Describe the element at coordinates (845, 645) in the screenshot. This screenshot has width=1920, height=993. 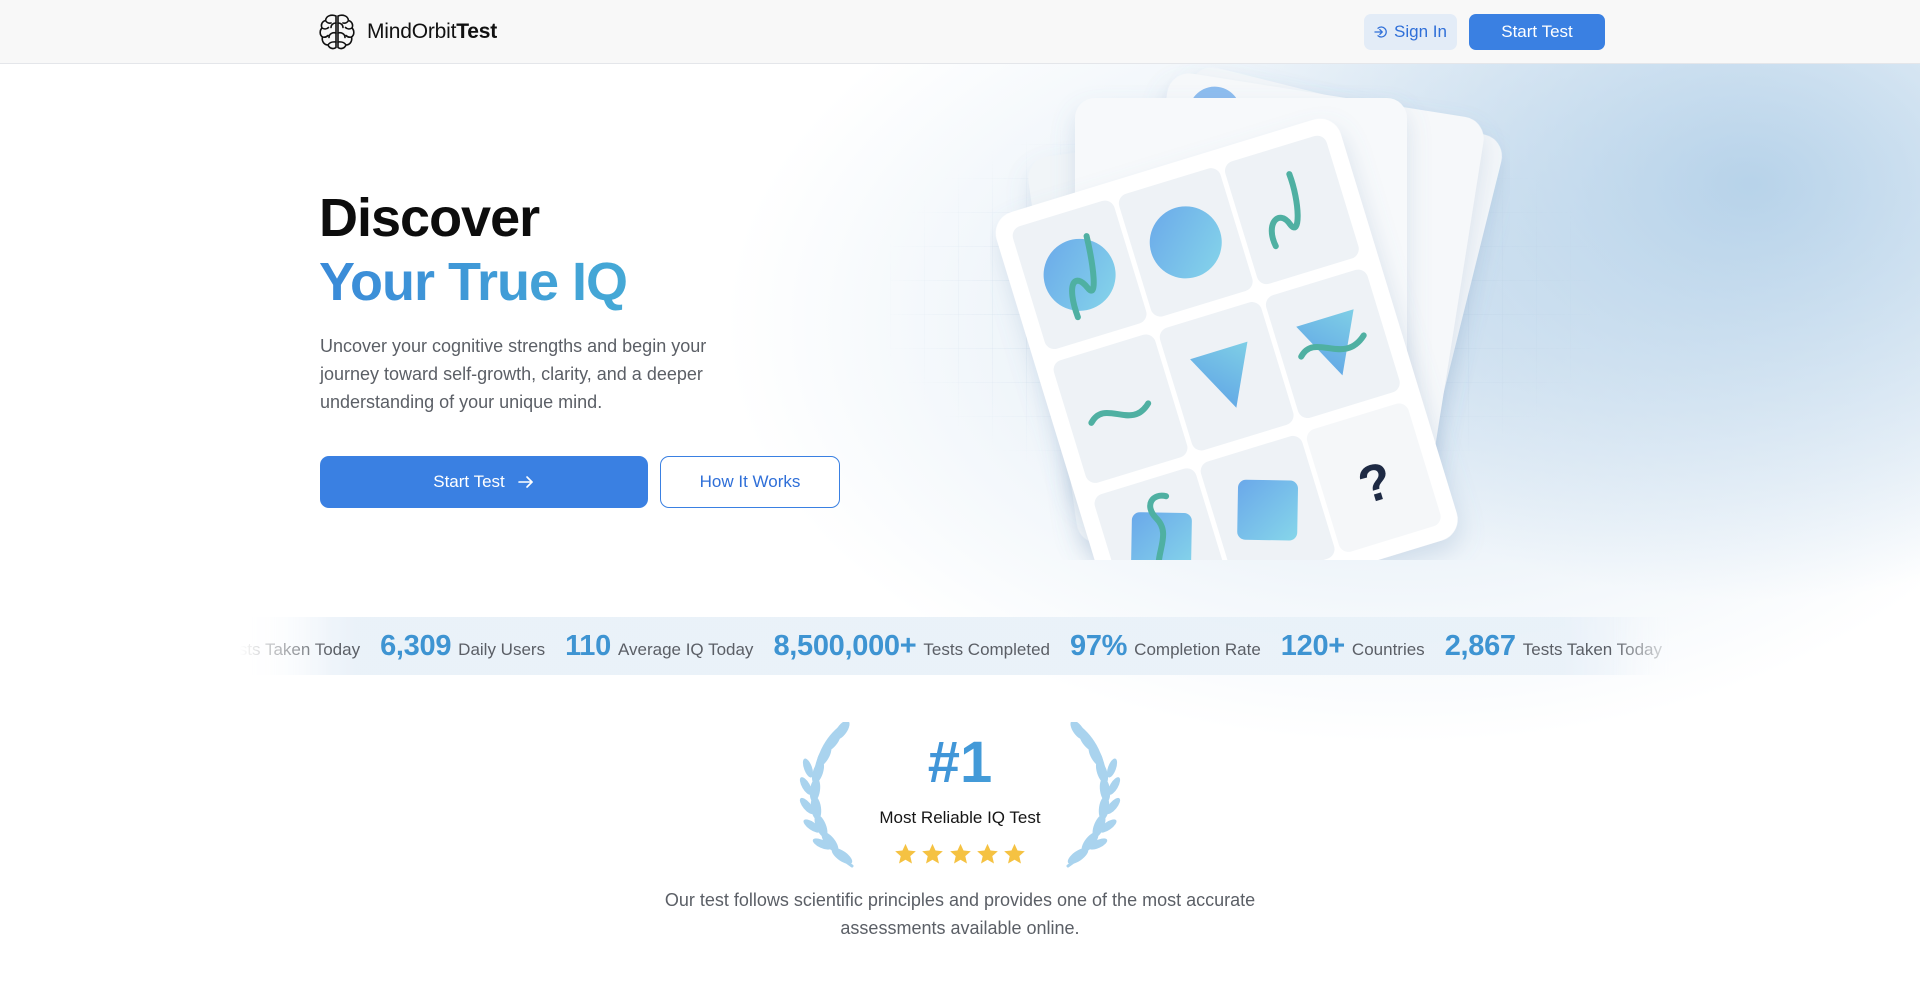
I see `stat-value: 8,500,000+` at that location.